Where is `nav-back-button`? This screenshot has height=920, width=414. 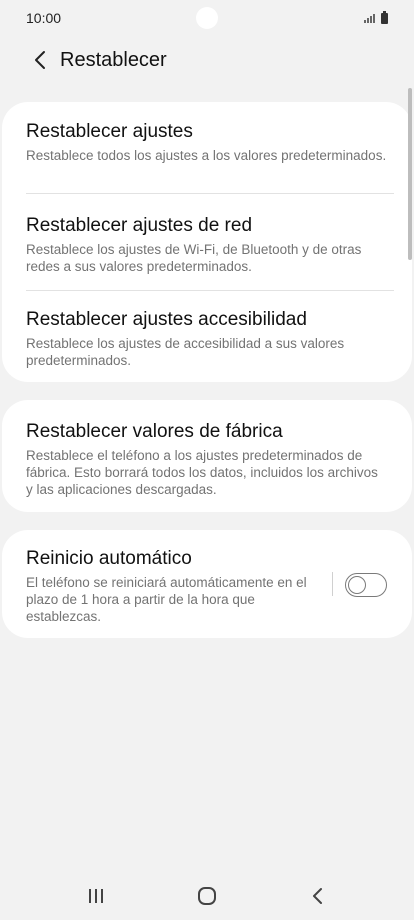
nav-back-button is located at coordinates (318, 896).